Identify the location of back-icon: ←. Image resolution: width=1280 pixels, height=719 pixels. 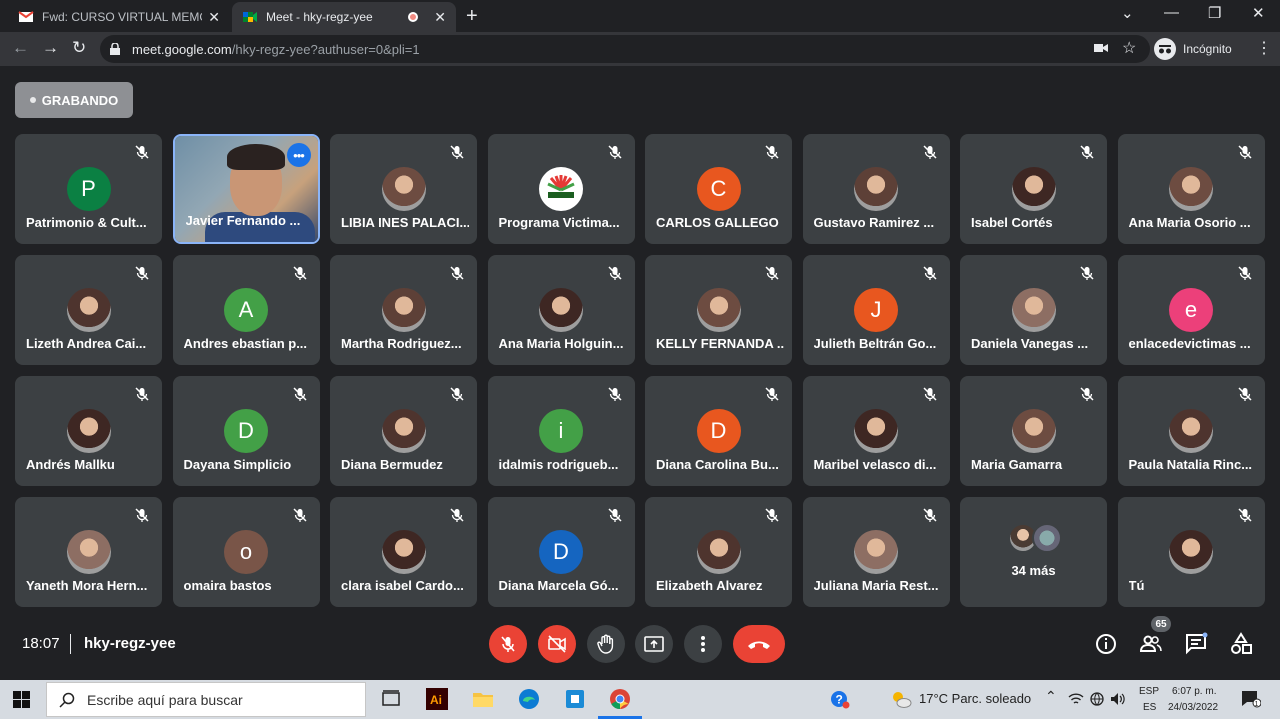
(20, 48).